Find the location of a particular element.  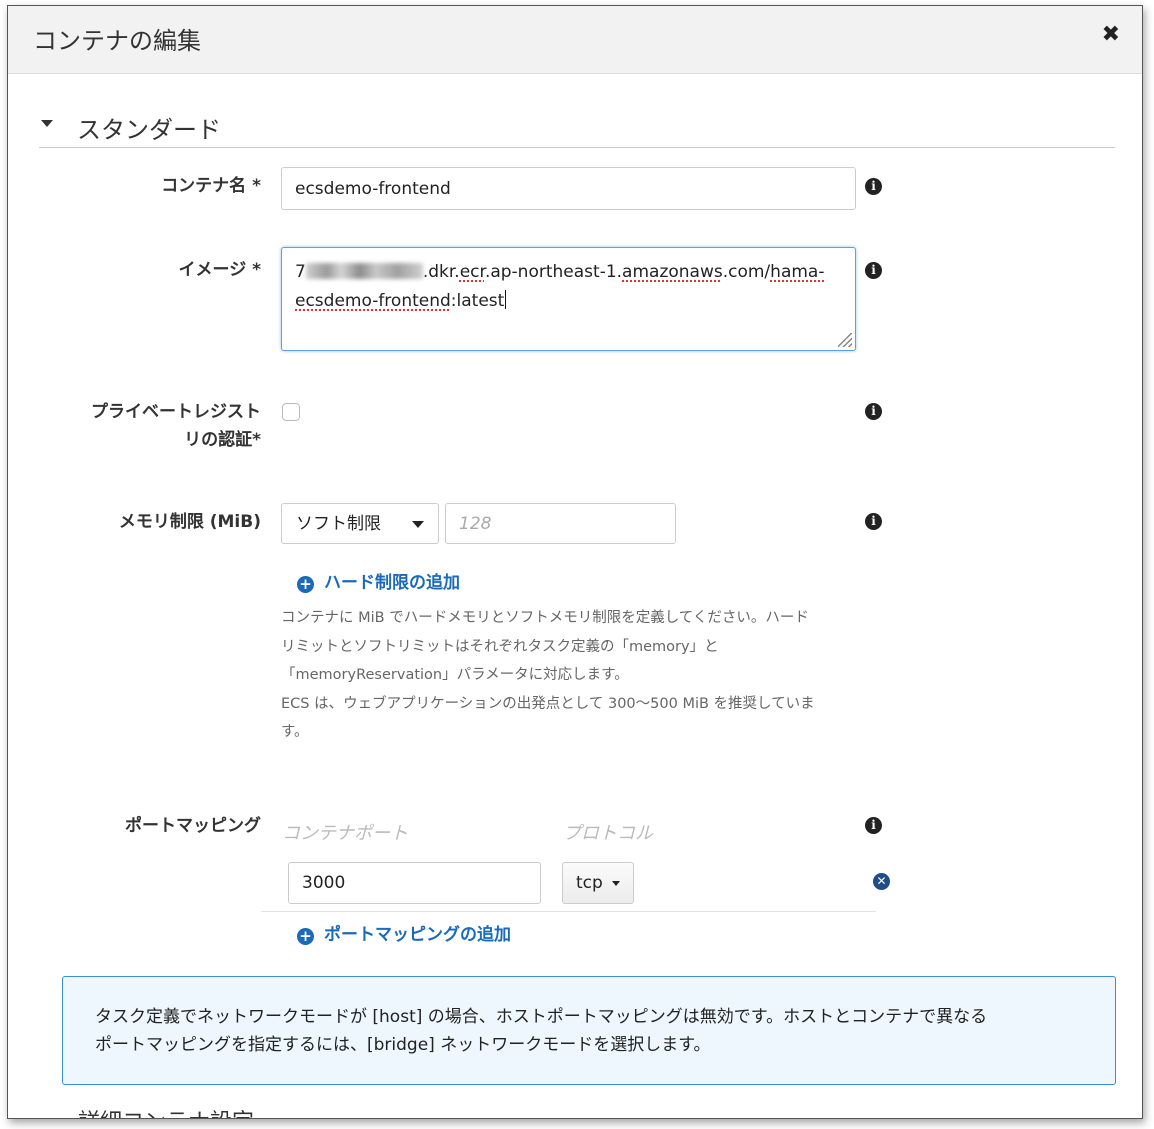

memory-limit-label: メモリ制限 (MiB) is located at coordinates (189, 522).